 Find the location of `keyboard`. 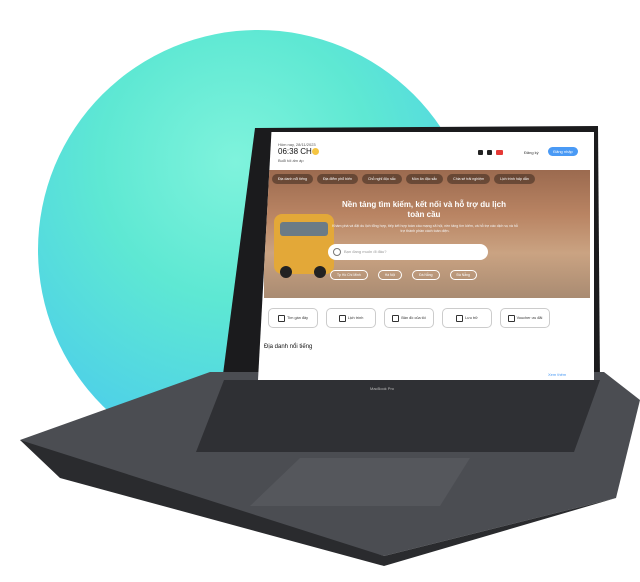

keyboard is located at coordinates (398, 416).